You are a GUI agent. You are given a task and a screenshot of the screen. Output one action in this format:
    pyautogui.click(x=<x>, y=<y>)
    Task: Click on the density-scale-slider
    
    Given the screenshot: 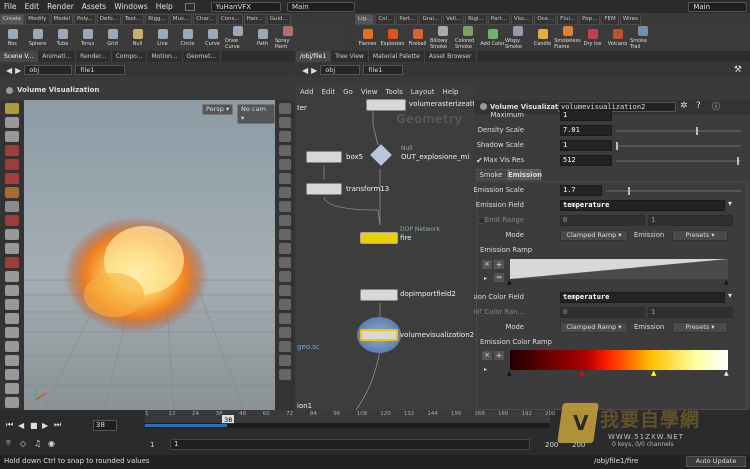 What is the action you would take?
    pyautogui.click(x=678, y=131)
    